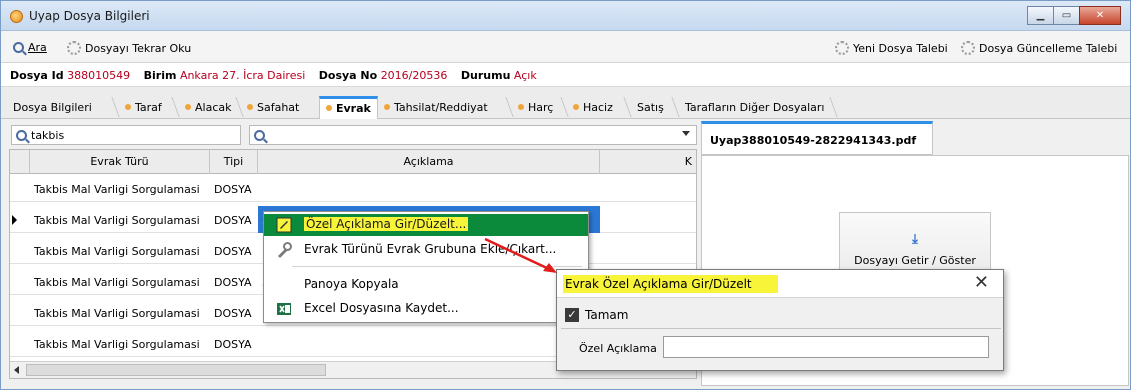 This screenshot has height=390, width=1131. What do you see at coordinates (485, 75) in the screenshot?
I see `durum-label: Durumu` at bounding box center [485, 75].